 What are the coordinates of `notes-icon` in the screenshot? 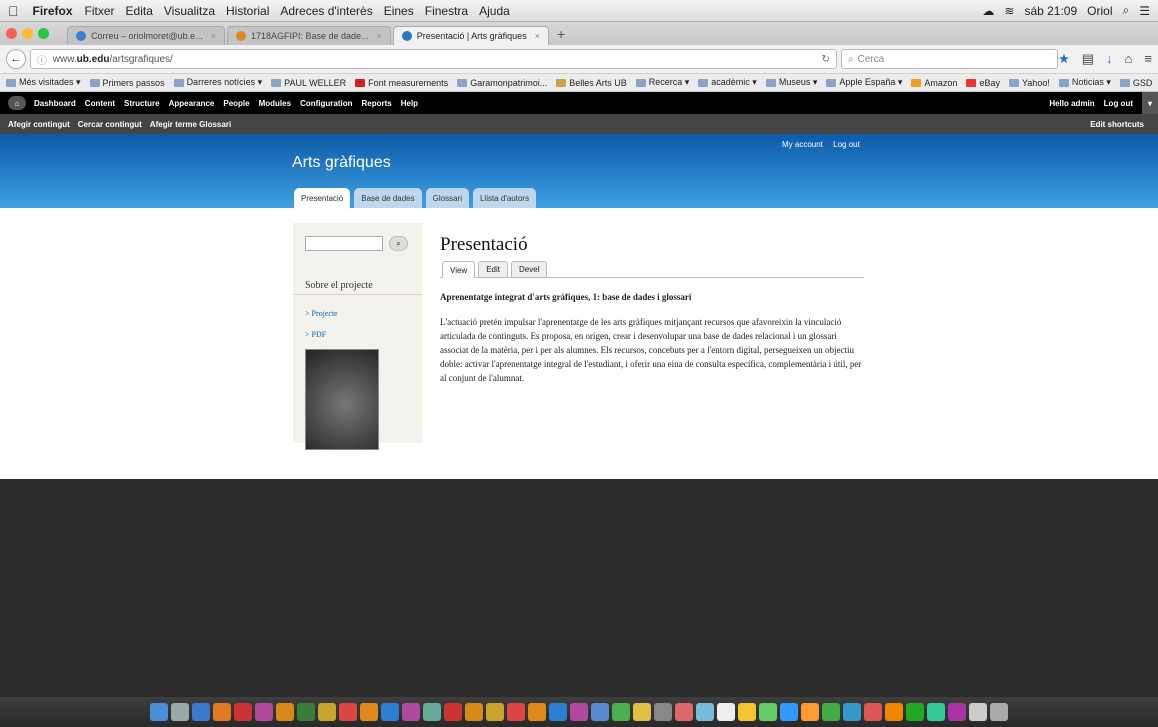 It's located at (642, 712).